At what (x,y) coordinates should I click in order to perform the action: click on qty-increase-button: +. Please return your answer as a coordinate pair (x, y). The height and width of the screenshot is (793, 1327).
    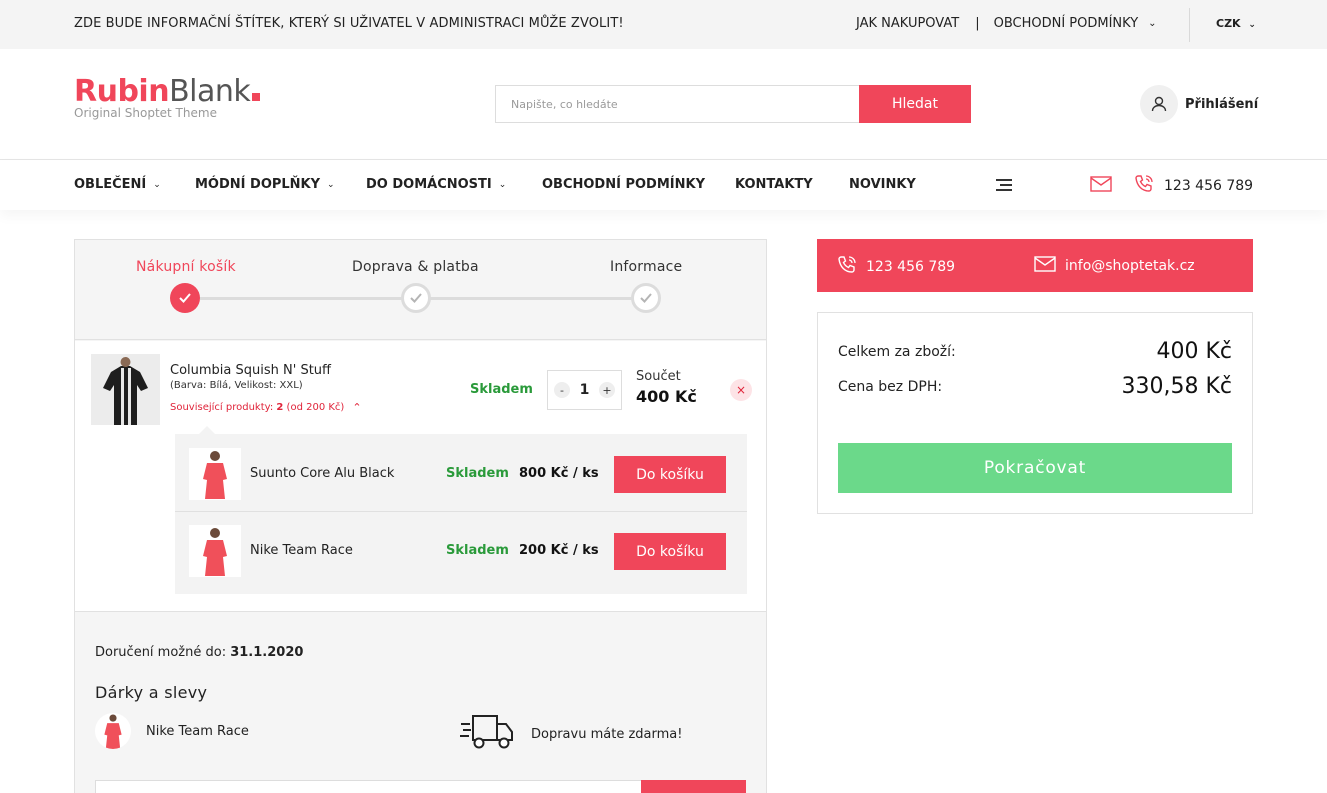
    Looking at the image, I should click on (607, 390).